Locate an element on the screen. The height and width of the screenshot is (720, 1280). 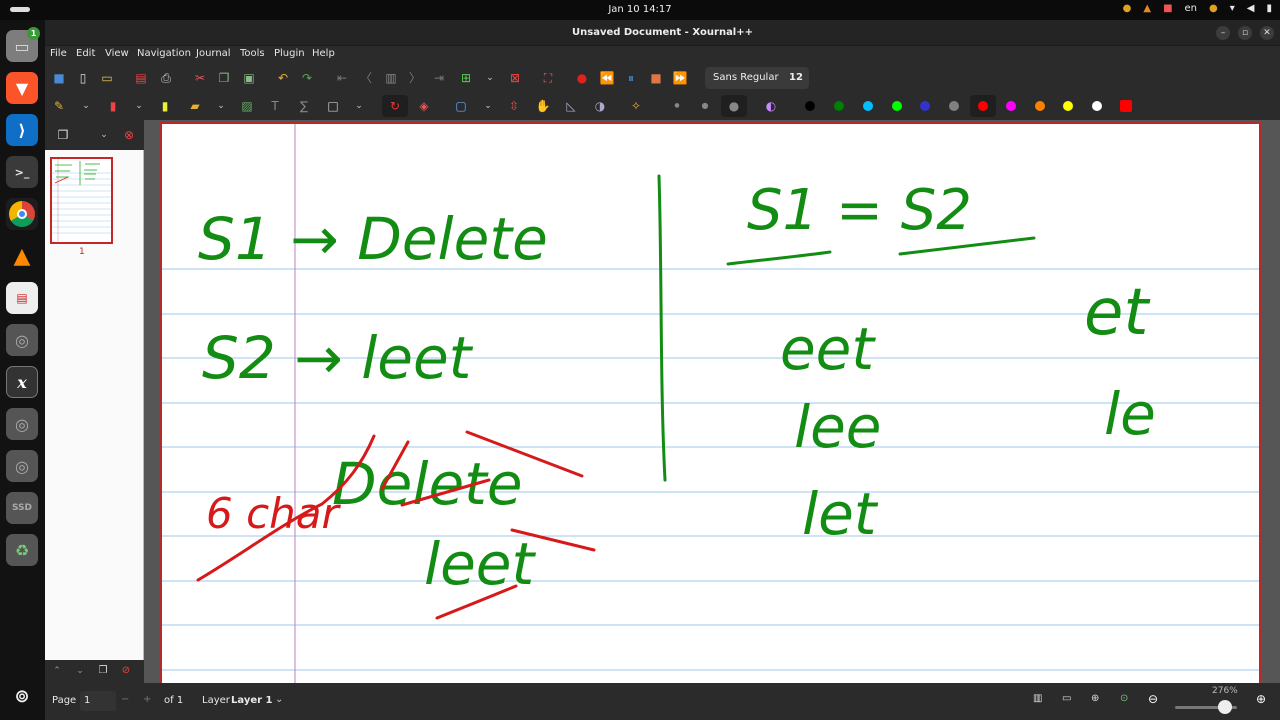
two-page-view-icon: ▥ is located at coordinates (1037, 698).